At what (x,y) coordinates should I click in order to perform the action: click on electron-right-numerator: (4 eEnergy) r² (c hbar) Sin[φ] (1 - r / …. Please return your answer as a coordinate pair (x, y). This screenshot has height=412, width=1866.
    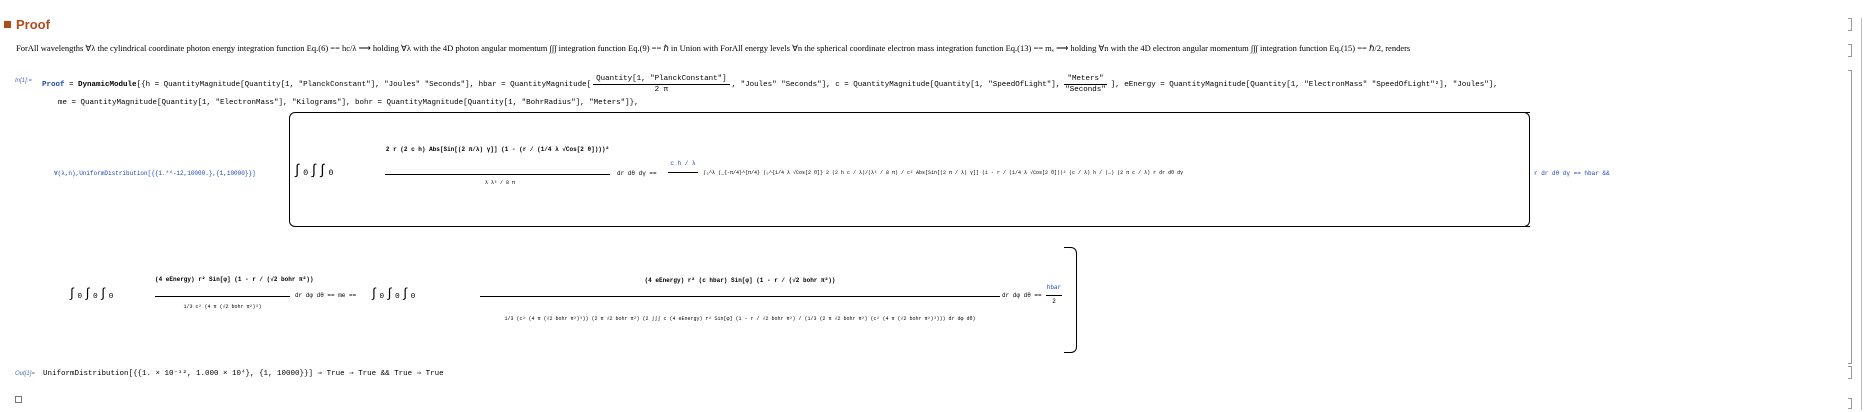
    Looking at the image, I should click on (740, 280).